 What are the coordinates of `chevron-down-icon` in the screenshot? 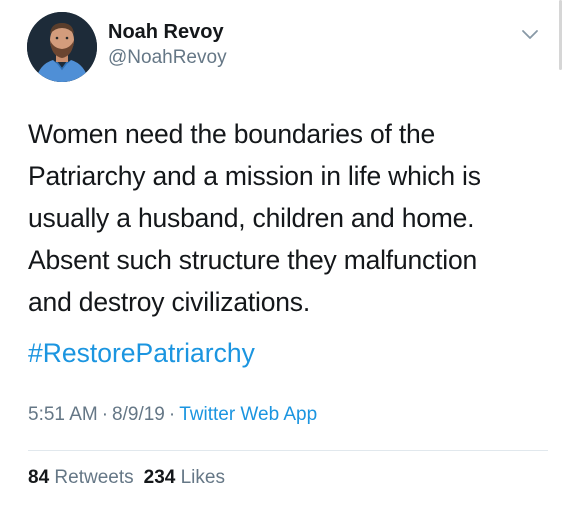 It's located at (530, 34).